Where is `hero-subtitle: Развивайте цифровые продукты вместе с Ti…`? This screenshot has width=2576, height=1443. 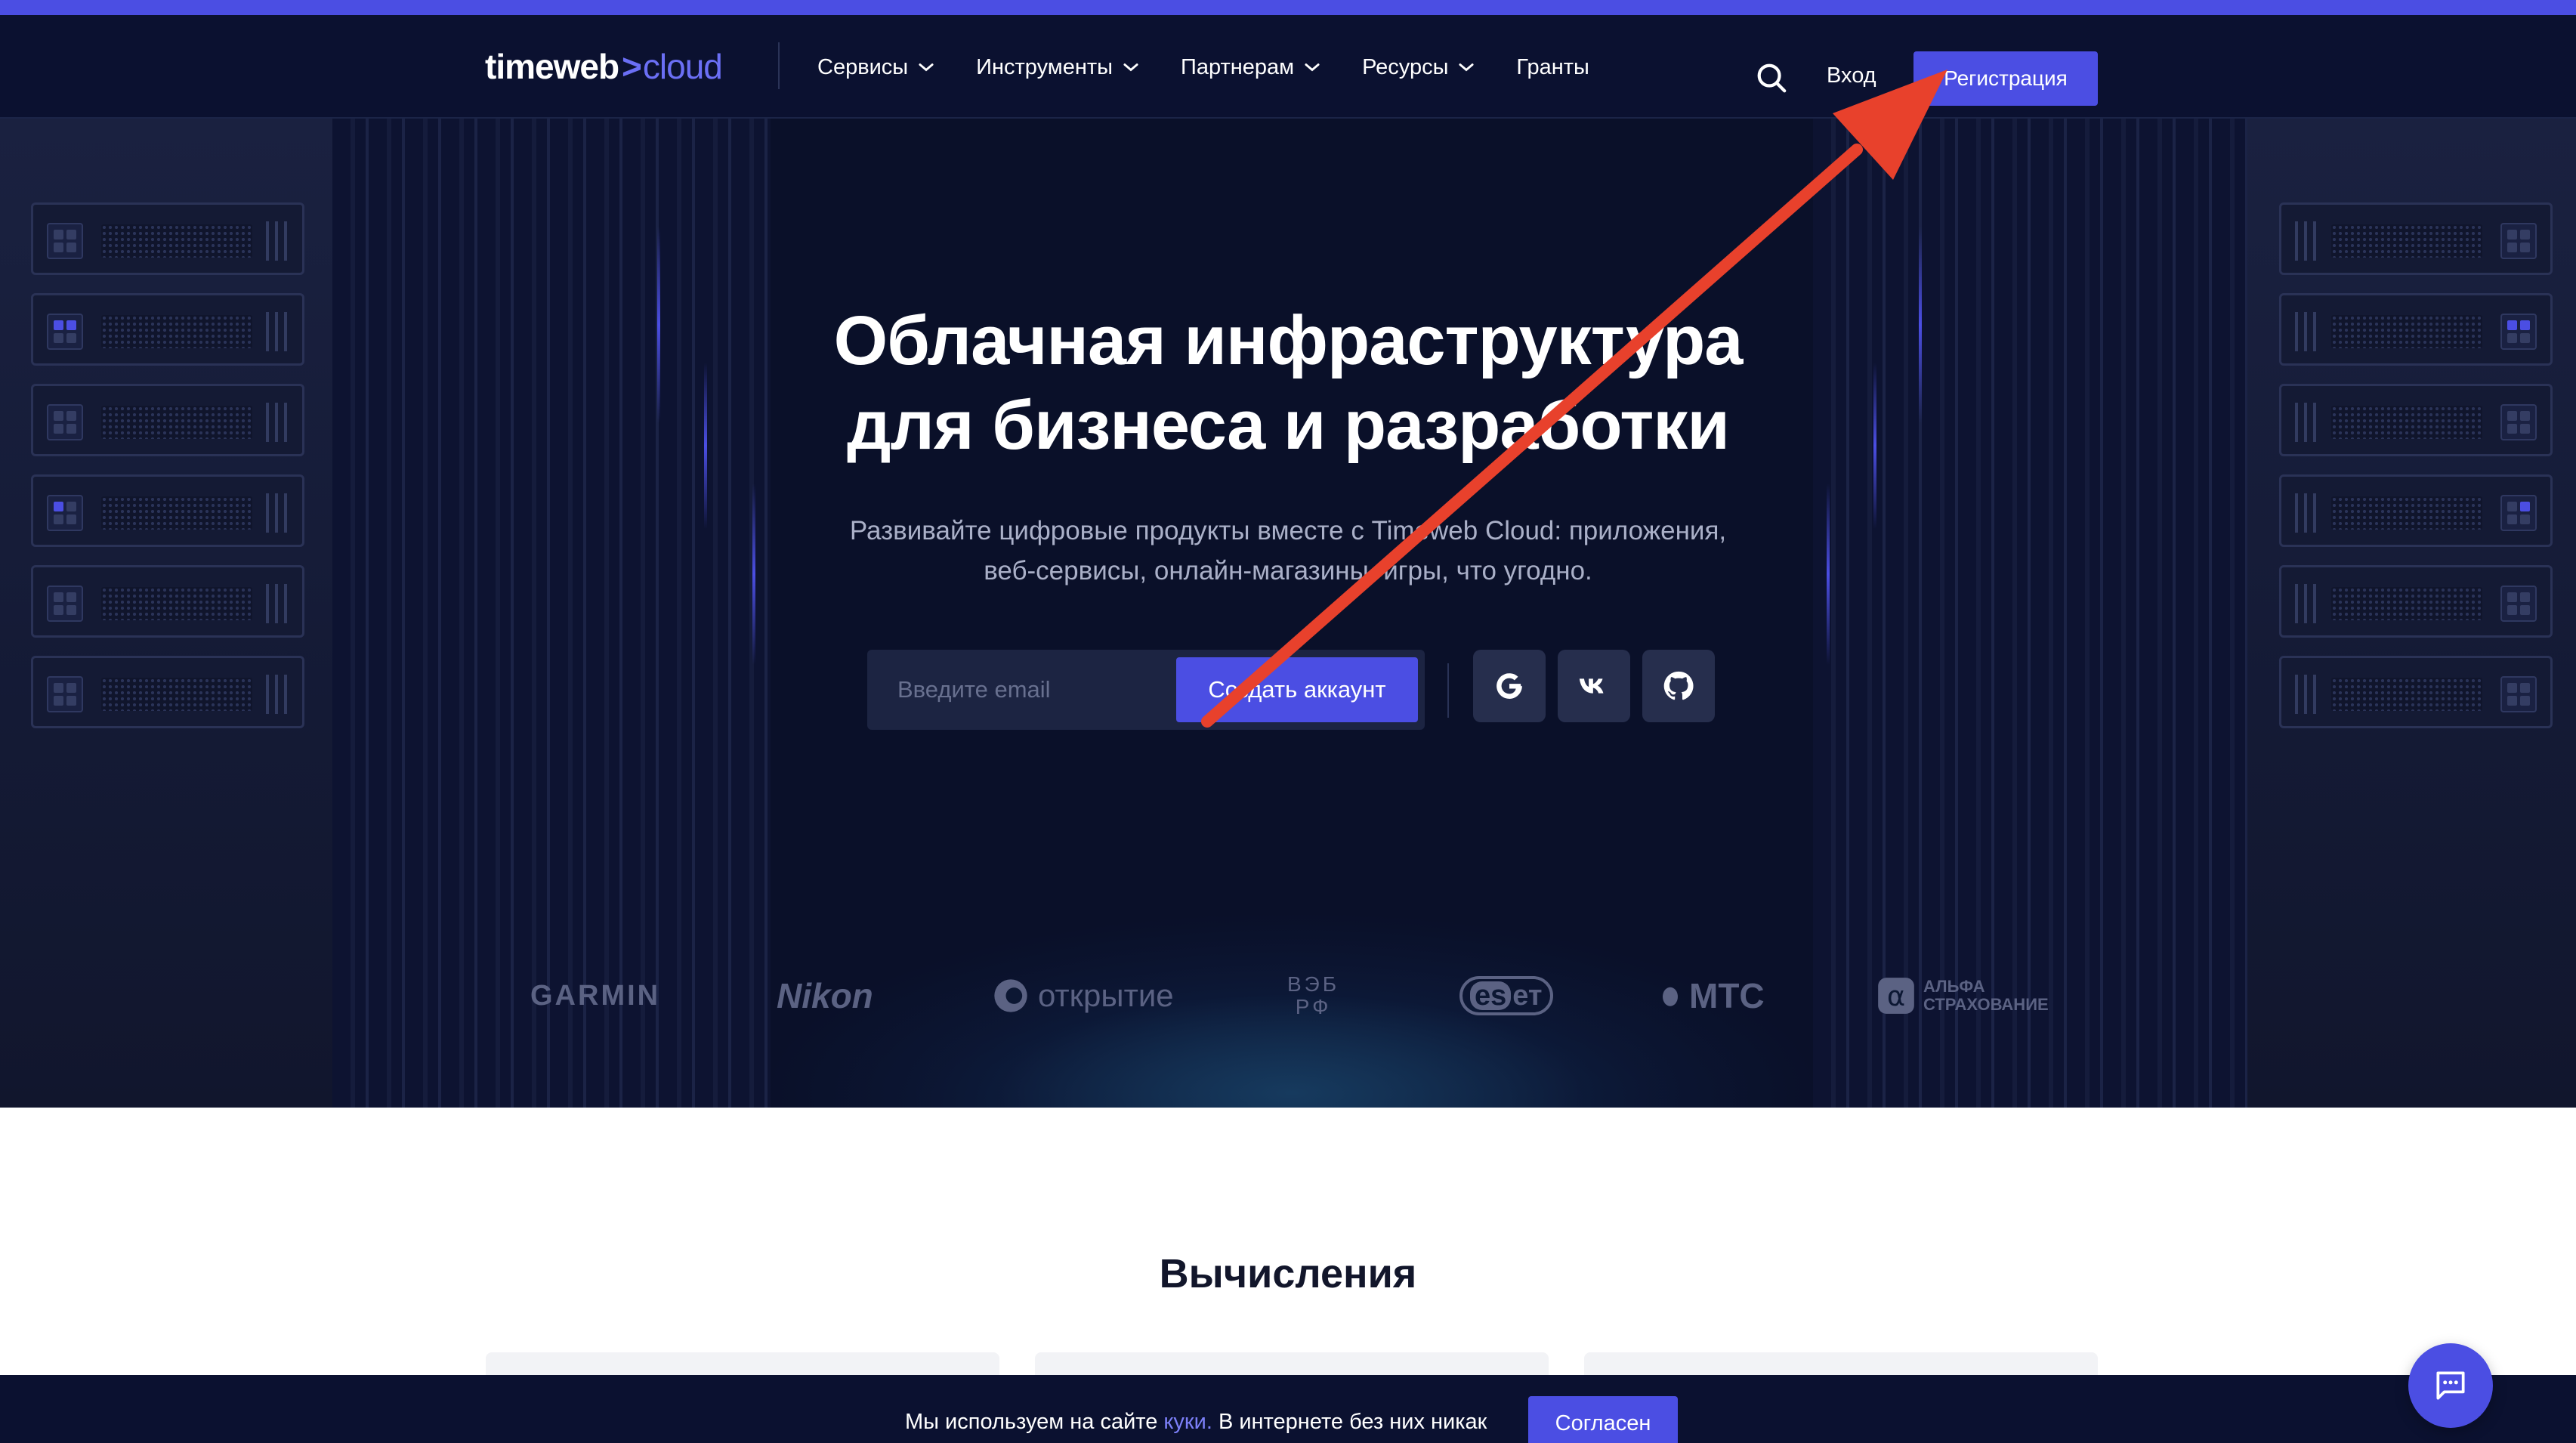 hero-subtitle: Развивайте цифровые продукты вместе с Ti… is located at coordinates (1288, 551).